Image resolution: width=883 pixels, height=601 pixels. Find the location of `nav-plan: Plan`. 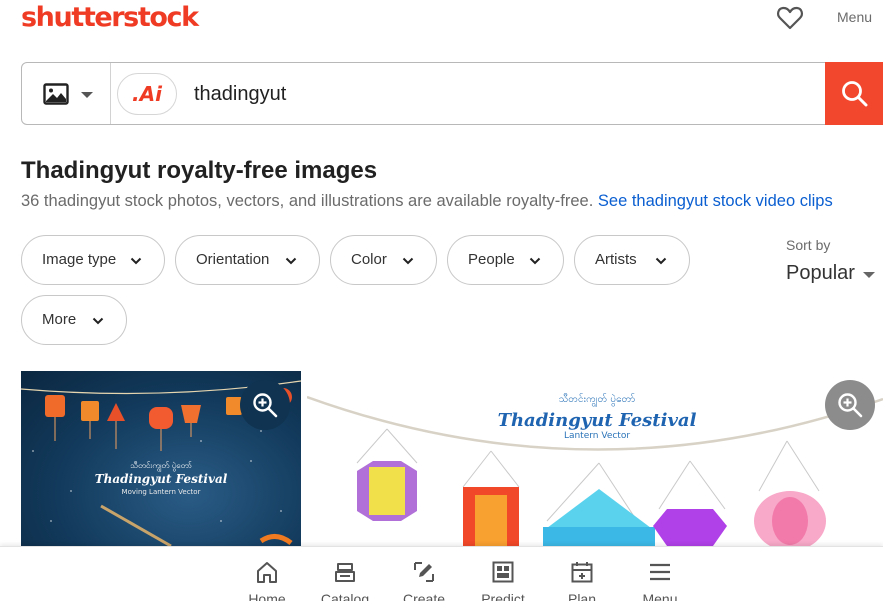

nav-plan: Plan is located at coordinates (582, 574).